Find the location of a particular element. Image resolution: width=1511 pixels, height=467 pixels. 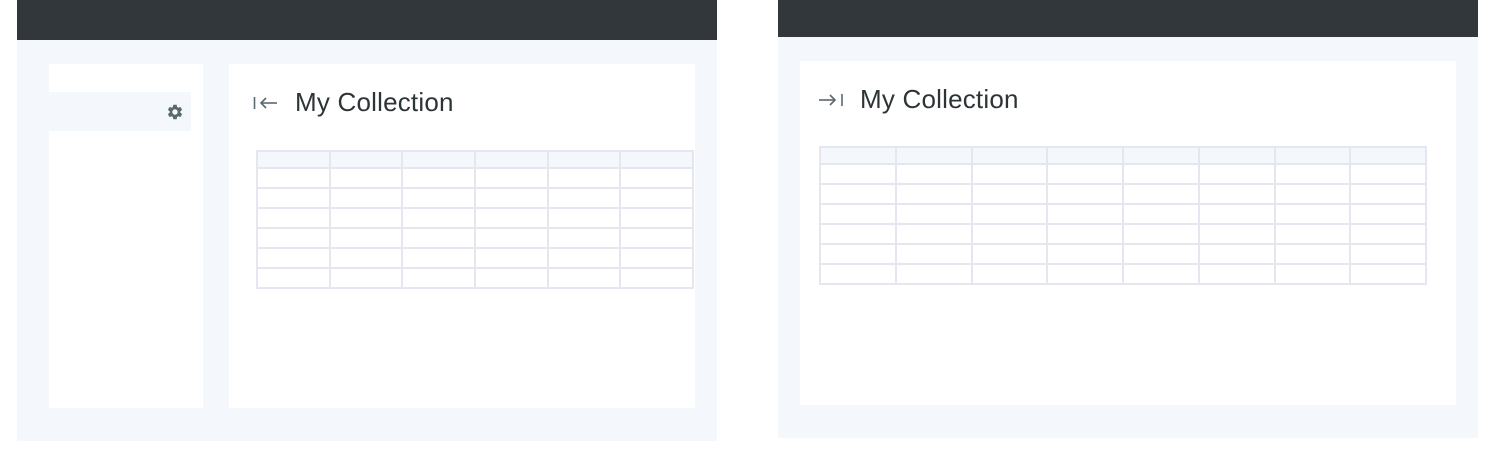

sidebar-item-settings is located at coordinates (120, 111).